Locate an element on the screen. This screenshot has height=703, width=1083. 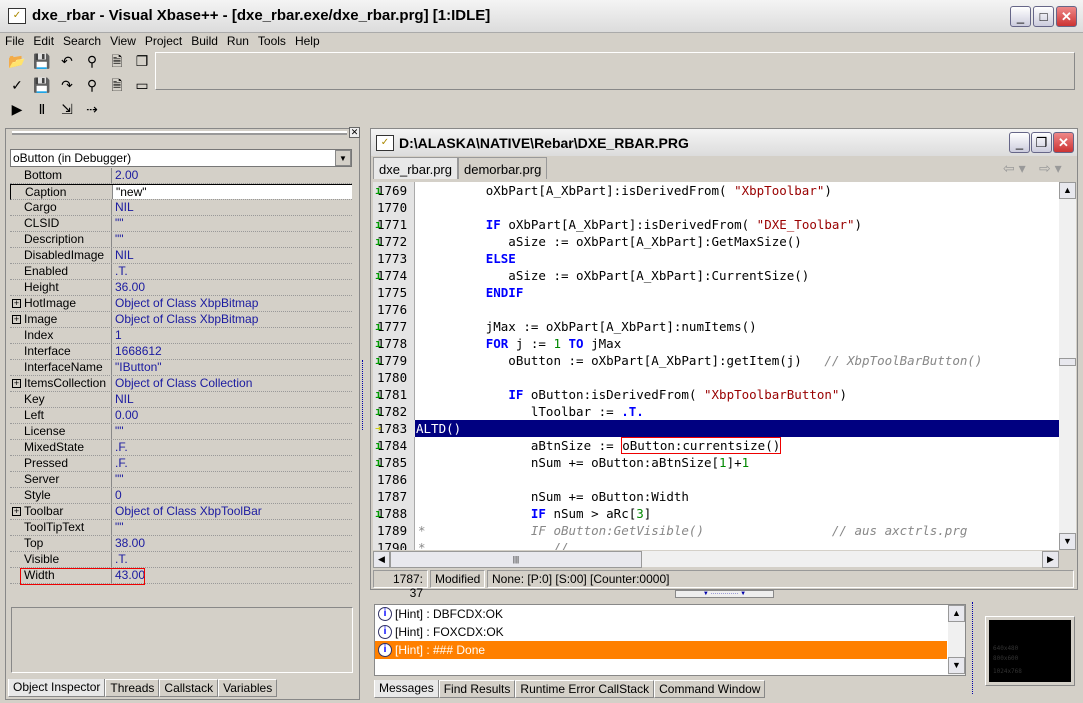
code-line: 1784 ı aBtnSize := oButton:currentsize() is located at coordinates (716, 445).